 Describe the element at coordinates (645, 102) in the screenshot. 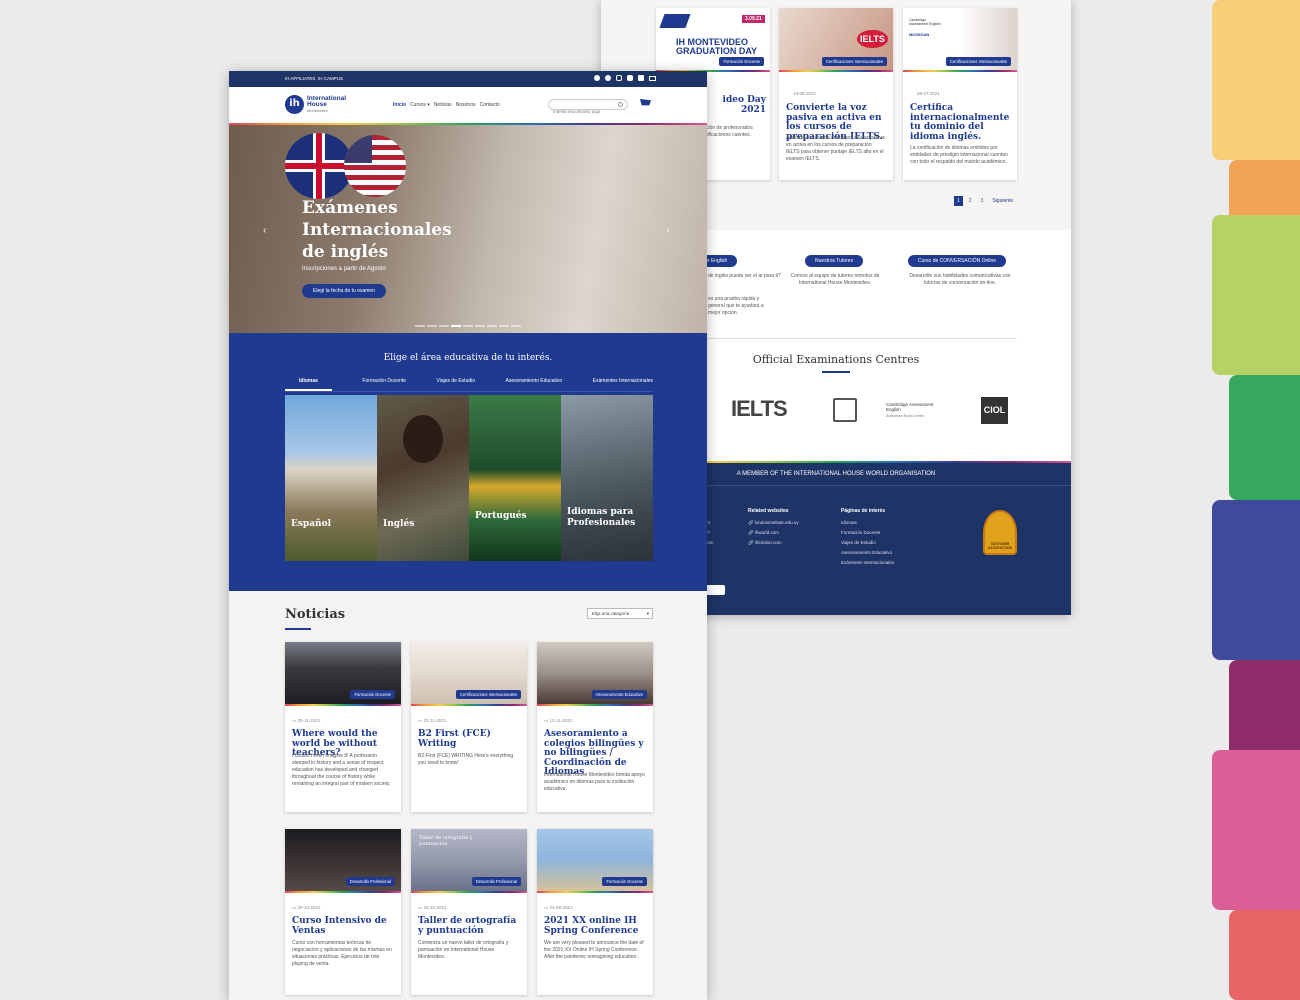

I see `cart-icon` at that location.